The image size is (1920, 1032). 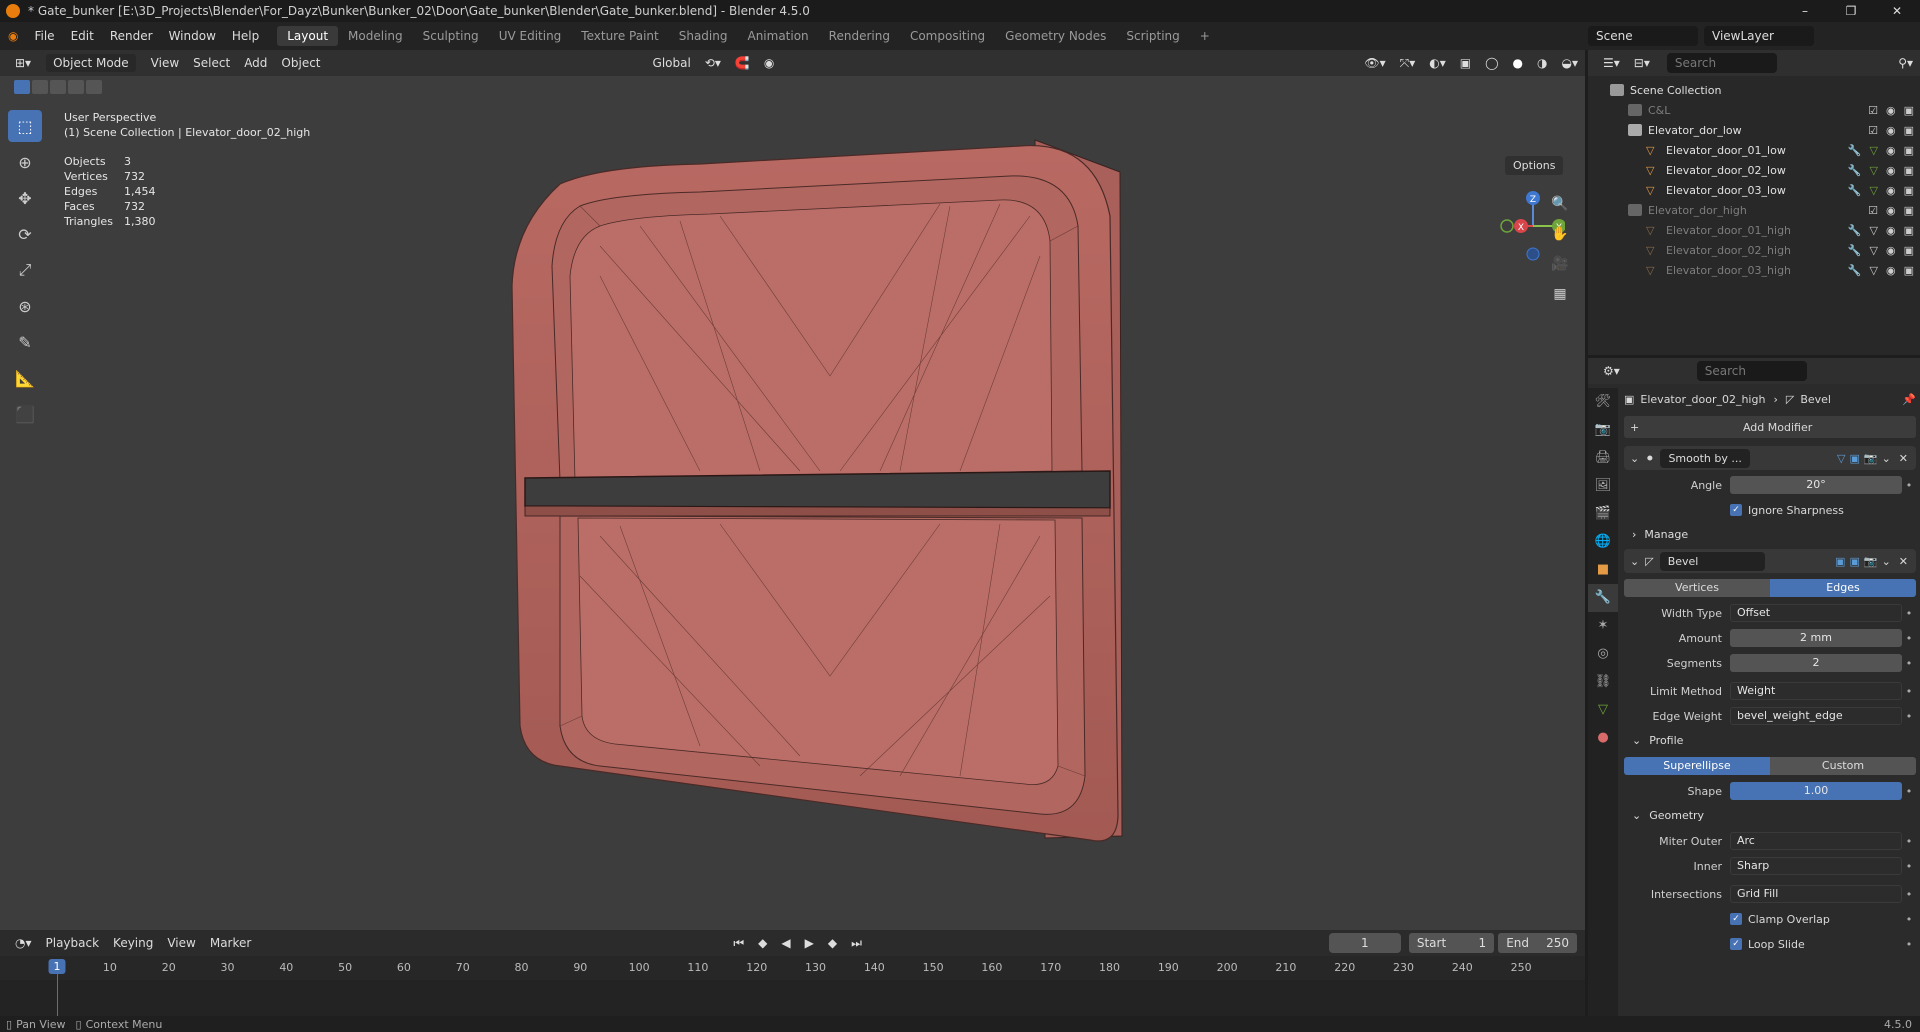 What do you see at coordinates (1634, 561) in the screenshot?
I see `expand-chevron-icon: ⌄` at bounding box center [1634, 561].